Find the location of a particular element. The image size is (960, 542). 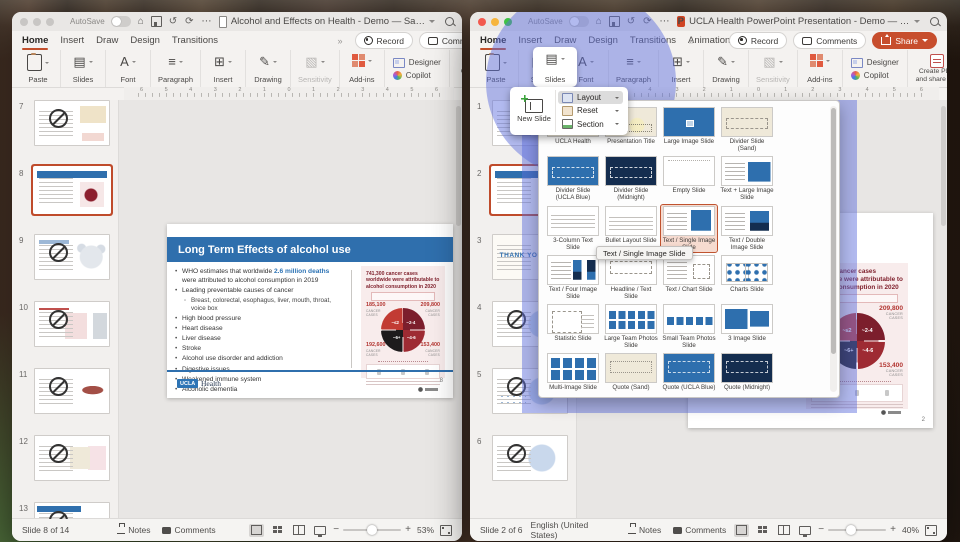

designer-button: Designer is located at coordinates (416, 62).